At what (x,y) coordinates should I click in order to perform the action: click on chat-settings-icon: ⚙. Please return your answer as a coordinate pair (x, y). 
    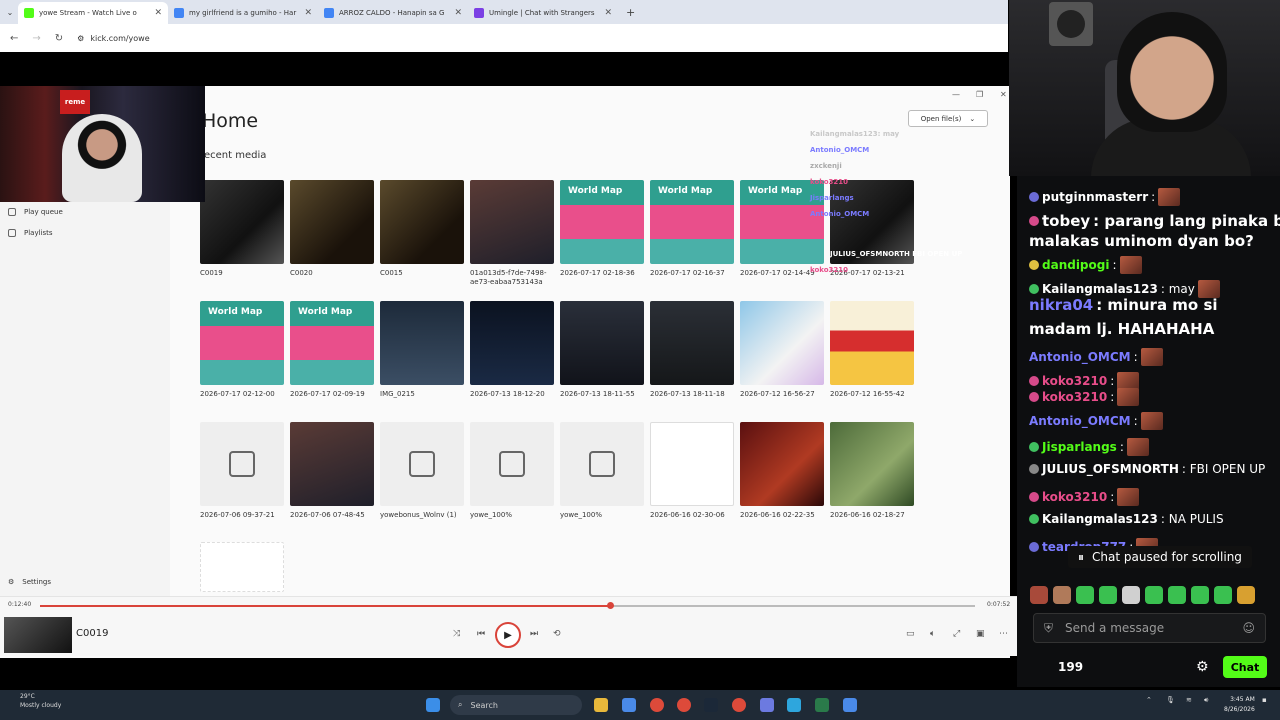
    Looking at the image, I should click on (1202, 667).